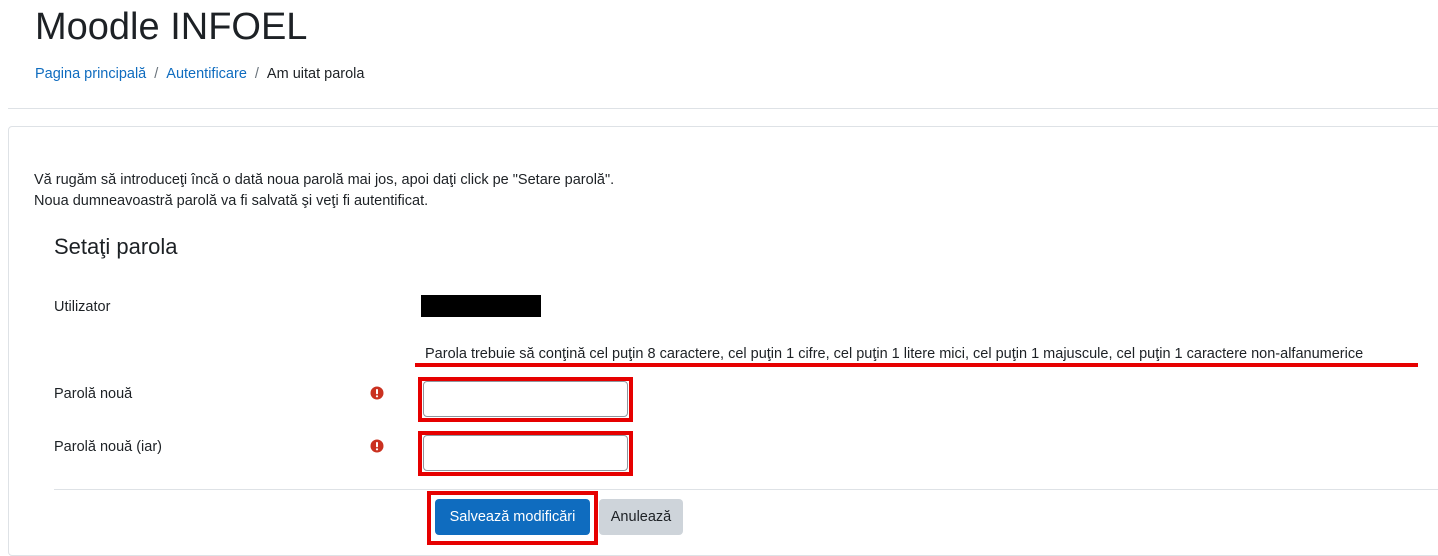 The height and width of the screenshot is (556, 1438). Describe the element at coordinates (525, 399) in the screenshot. I see `new-password-input` at that location.